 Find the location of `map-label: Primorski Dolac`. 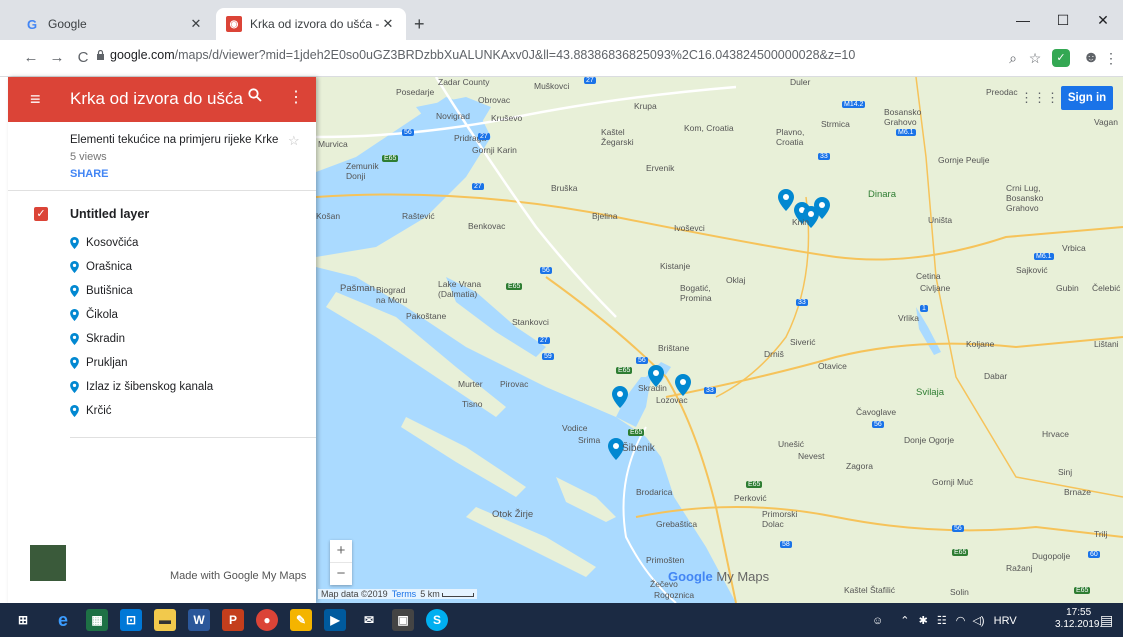

map-label: Primorski Dolac is located at coordinates (780, 519).